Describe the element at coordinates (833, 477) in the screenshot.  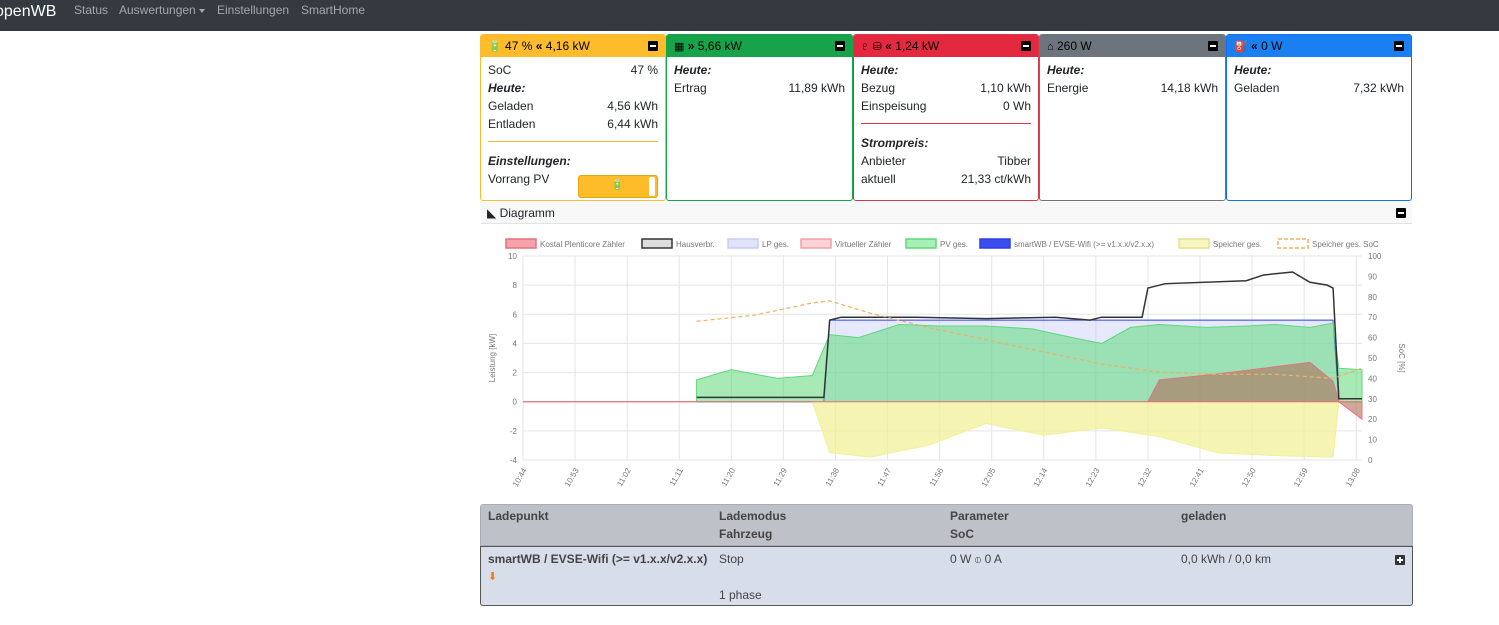
I see `x-tick-label: 11:38` at that location.